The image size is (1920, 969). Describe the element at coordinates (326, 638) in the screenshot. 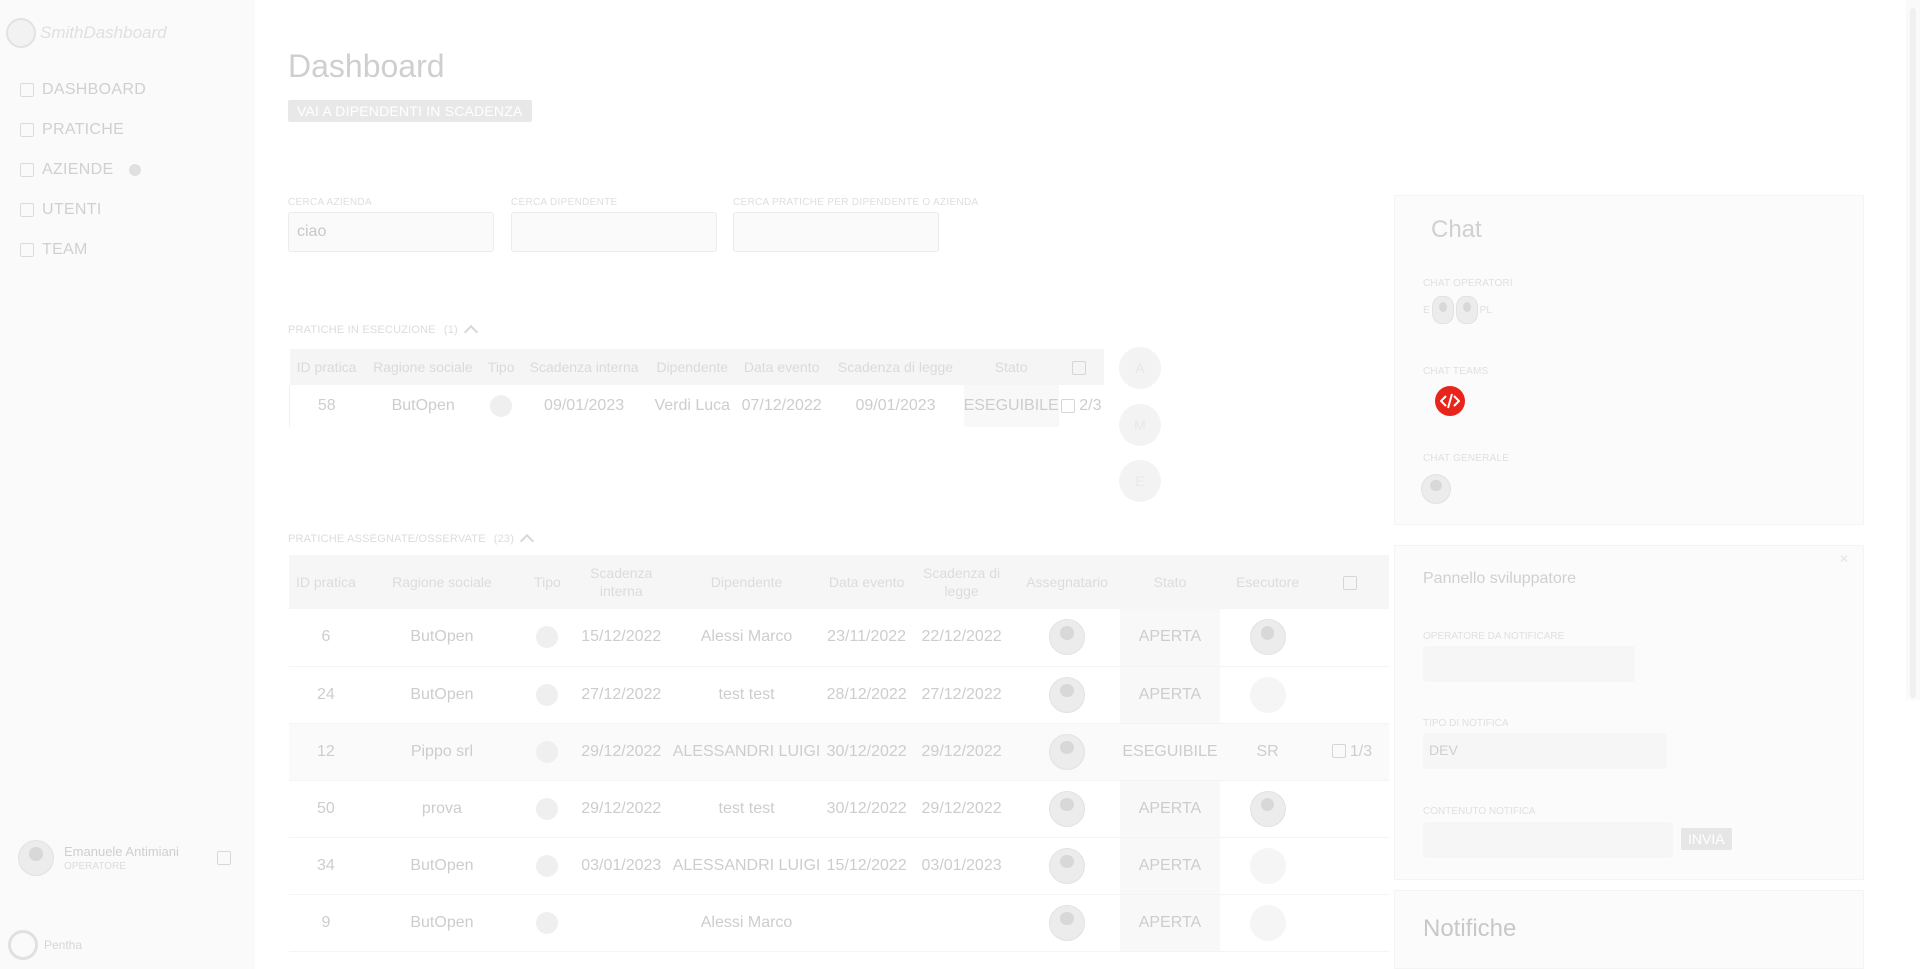

I see `cell-id: 6` at that location.